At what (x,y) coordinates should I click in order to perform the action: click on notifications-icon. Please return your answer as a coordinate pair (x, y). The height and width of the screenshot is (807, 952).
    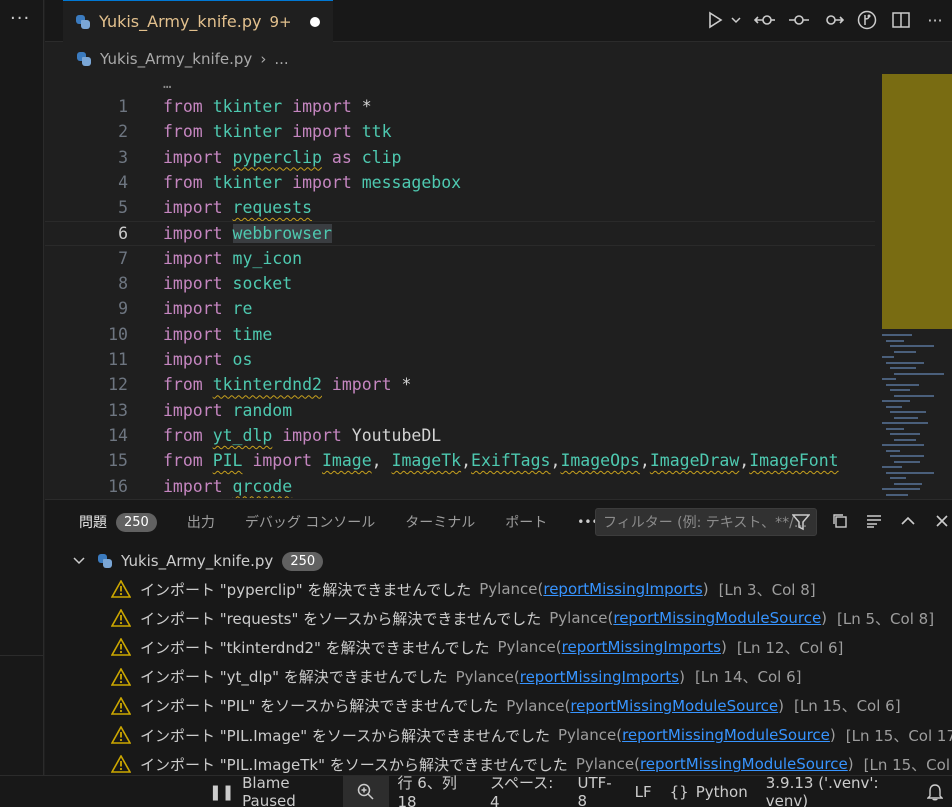
    Looking at the image, I should click on (935, 791).